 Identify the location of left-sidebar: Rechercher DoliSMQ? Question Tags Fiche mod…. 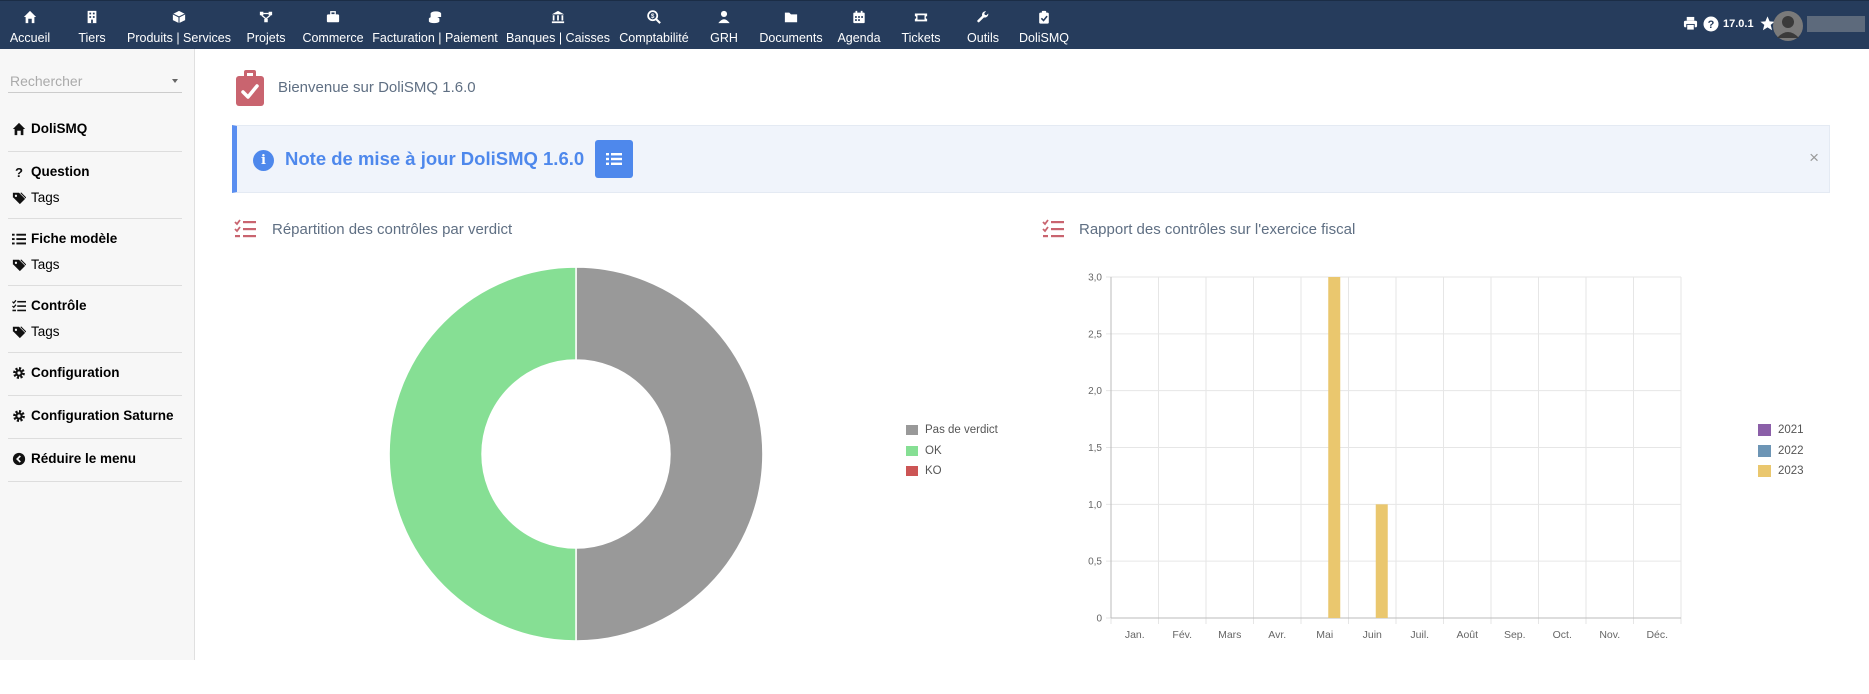
(97, 354).